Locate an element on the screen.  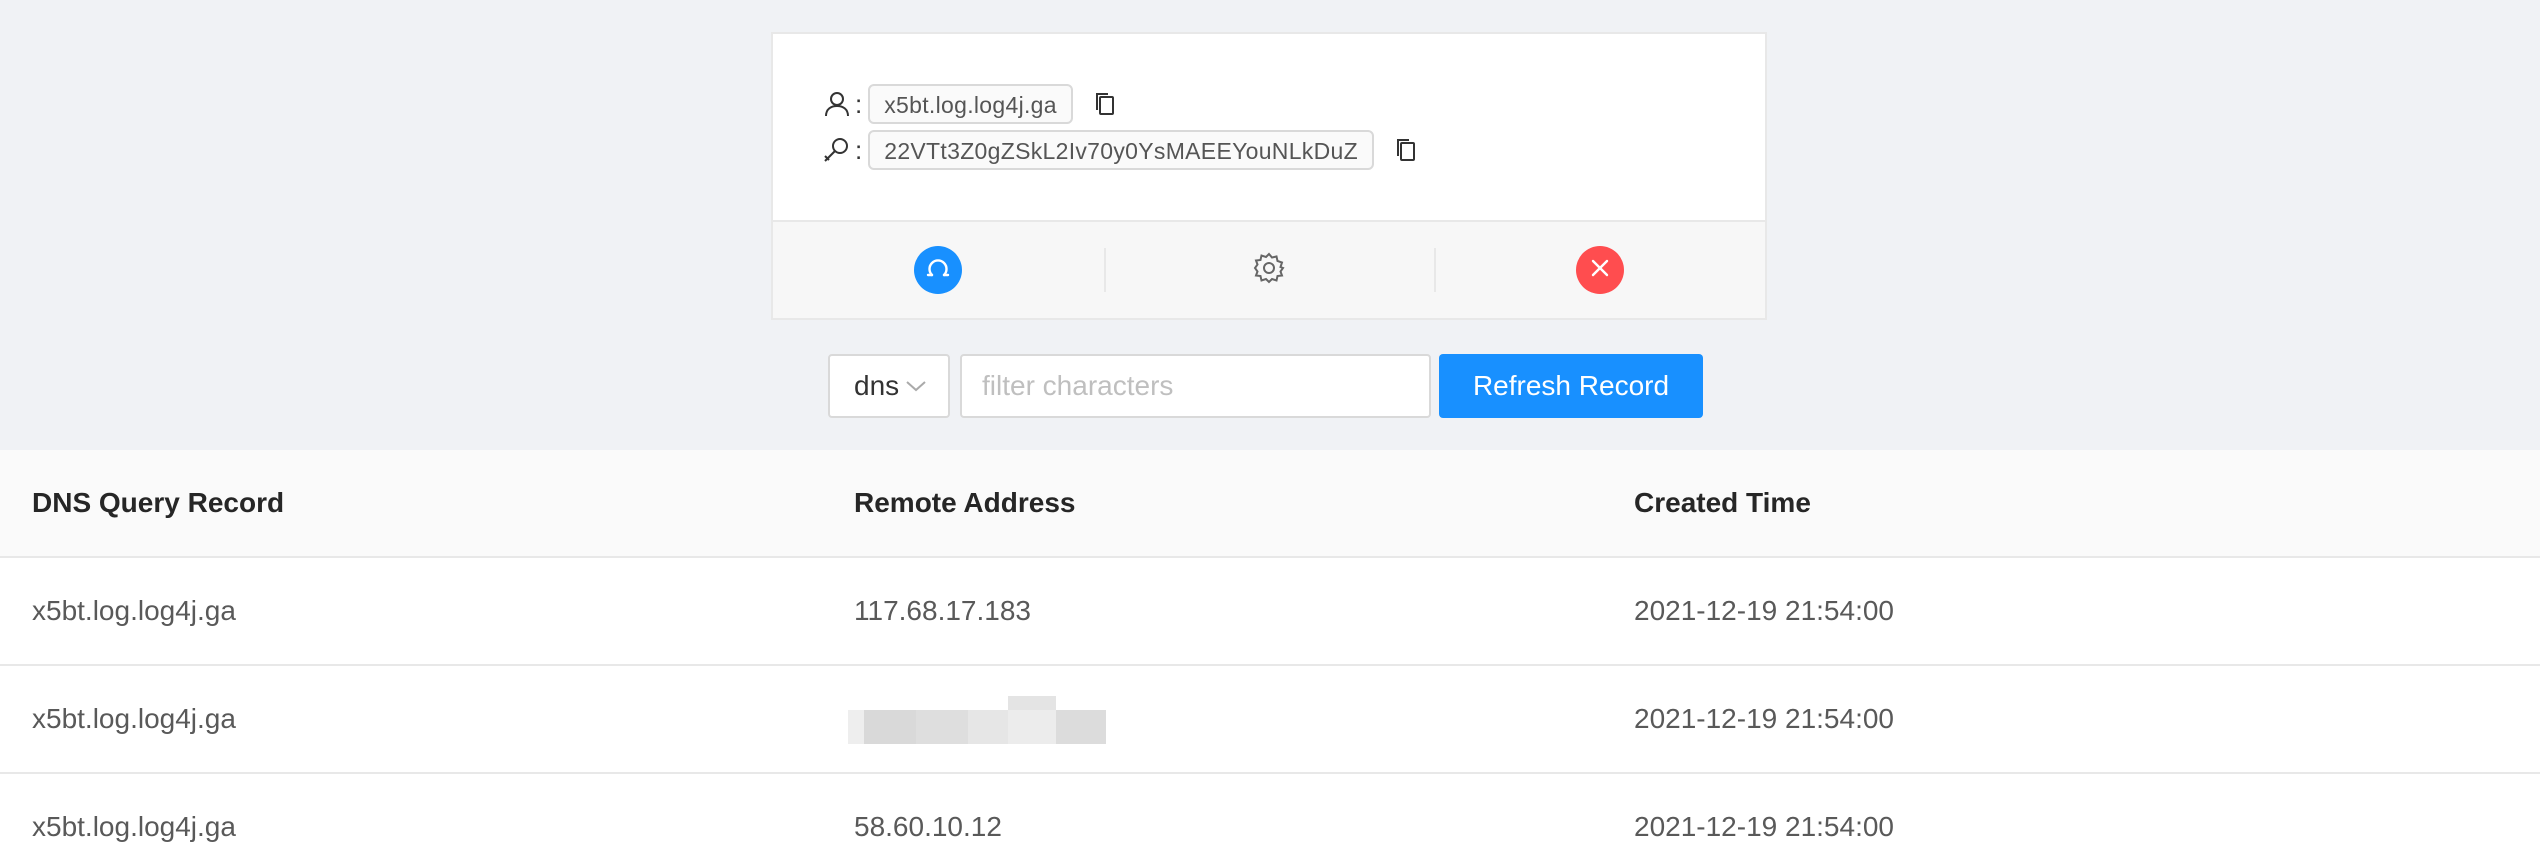
token-tag: 22VTt3Z0gZSkL2Iv70y0YsMAEEYouNLkDuZ is located at coordinates (1121, 150).